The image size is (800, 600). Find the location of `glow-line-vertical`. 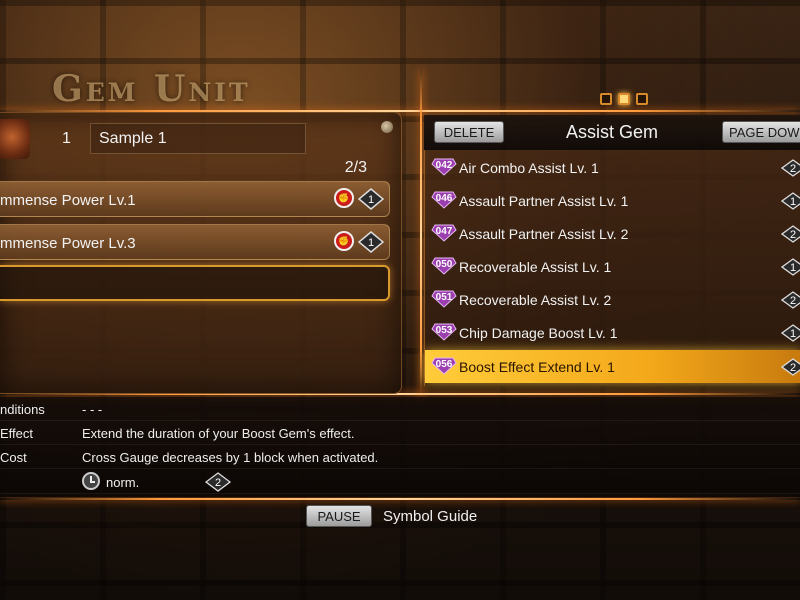

glow-line-vertical is located at coordinates (421, 235).